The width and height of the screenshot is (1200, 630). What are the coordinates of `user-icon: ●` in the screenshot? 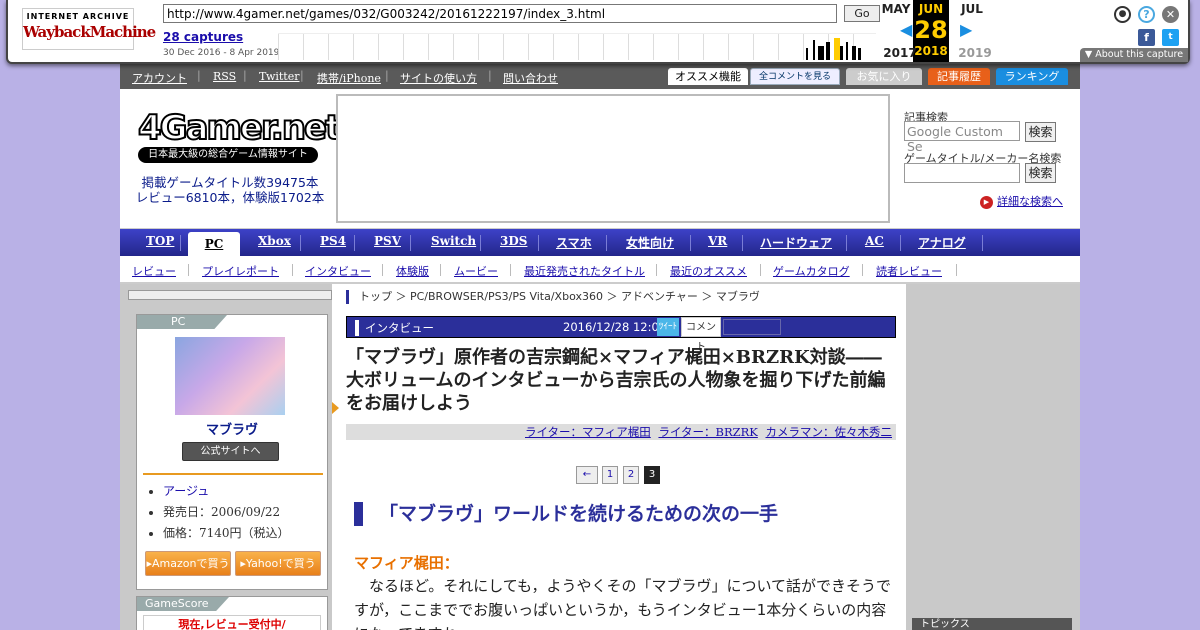 It's located at (1122, 14).